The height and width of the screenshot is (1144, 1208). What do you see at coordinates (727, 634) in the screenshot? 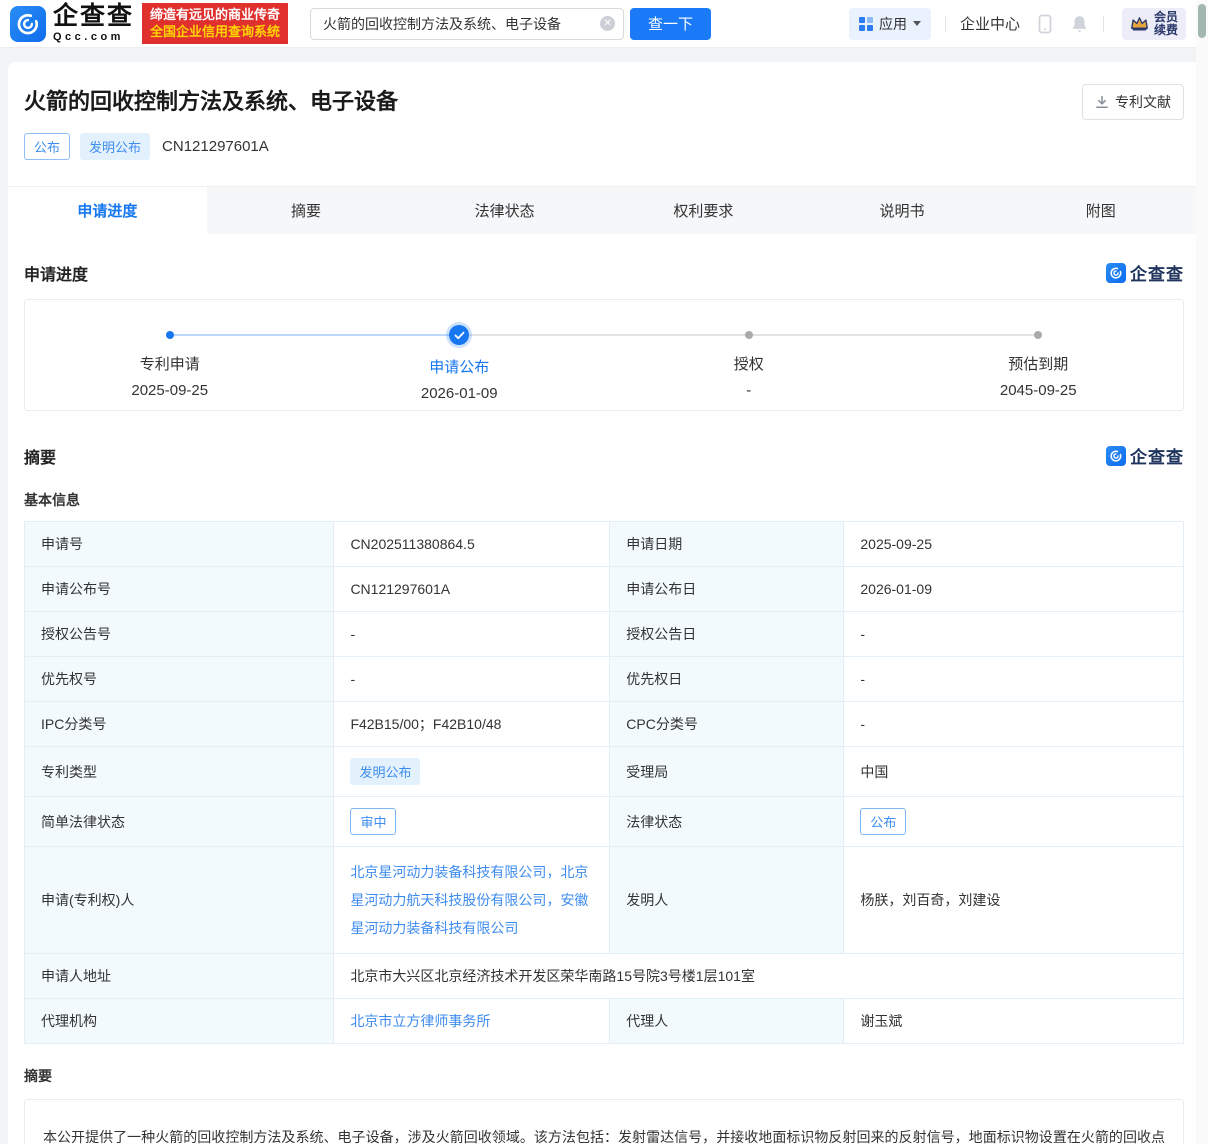
I see `row-label: 授权公告日` at bounding box center [727, 634].